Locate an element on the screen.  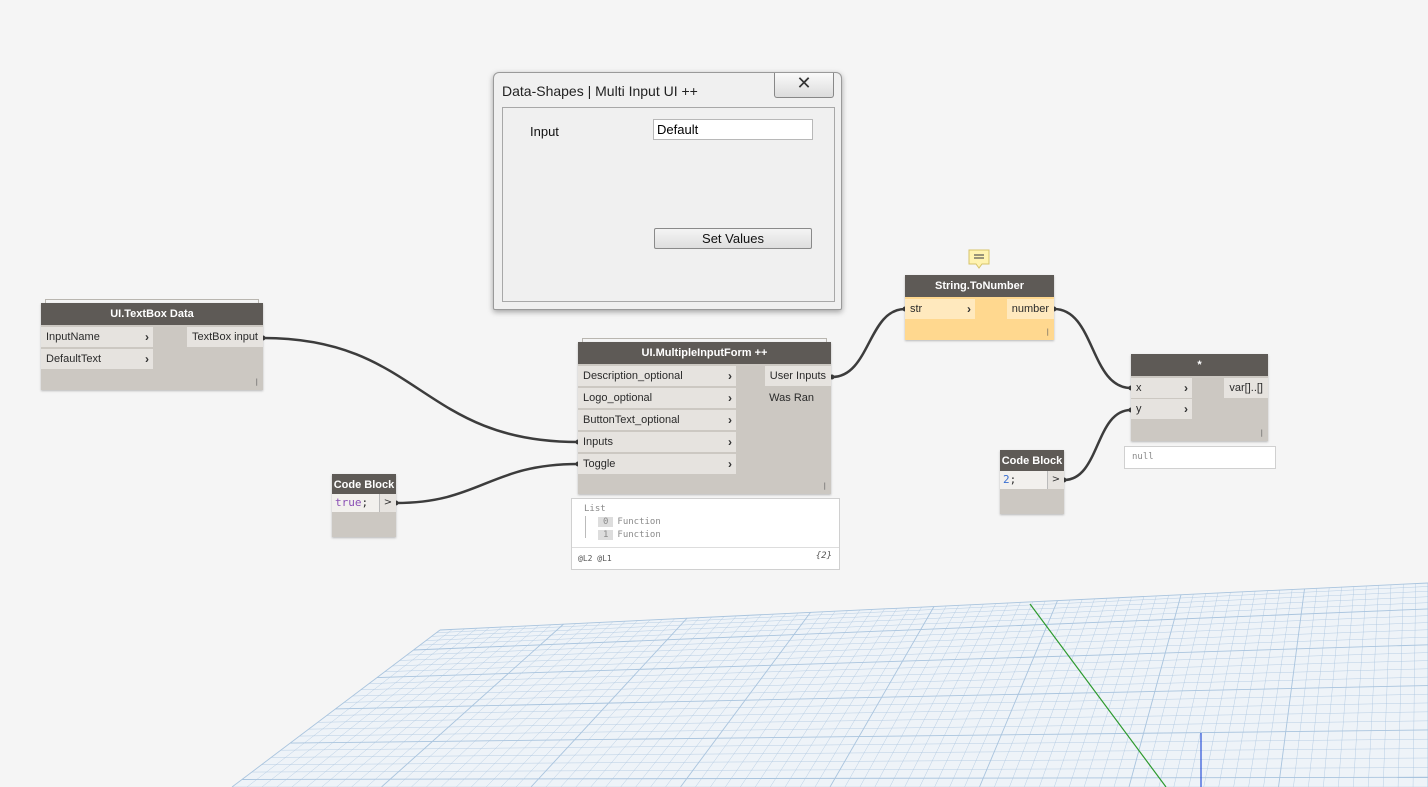
output-port-user-inputs: User Inputs is located at coordinates (797, 376).